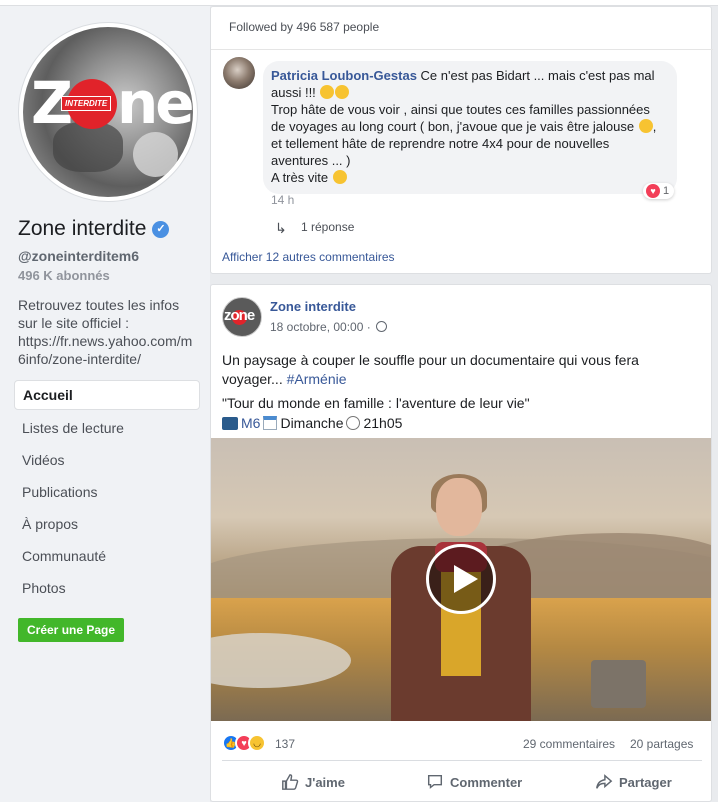 This screenshot has width=718, height=802. I want to click on reaction-icons: 👍 ♥ ◡, so click(244, 743).